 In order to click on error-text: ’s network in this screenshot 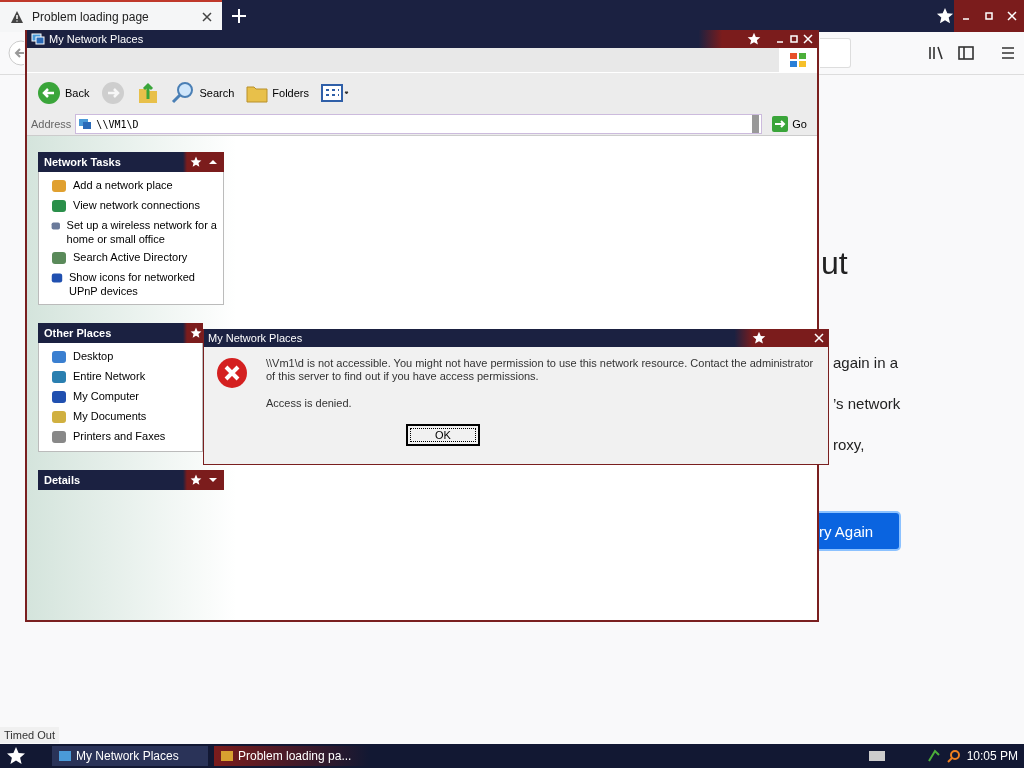, I will do `click(867, 403)`.